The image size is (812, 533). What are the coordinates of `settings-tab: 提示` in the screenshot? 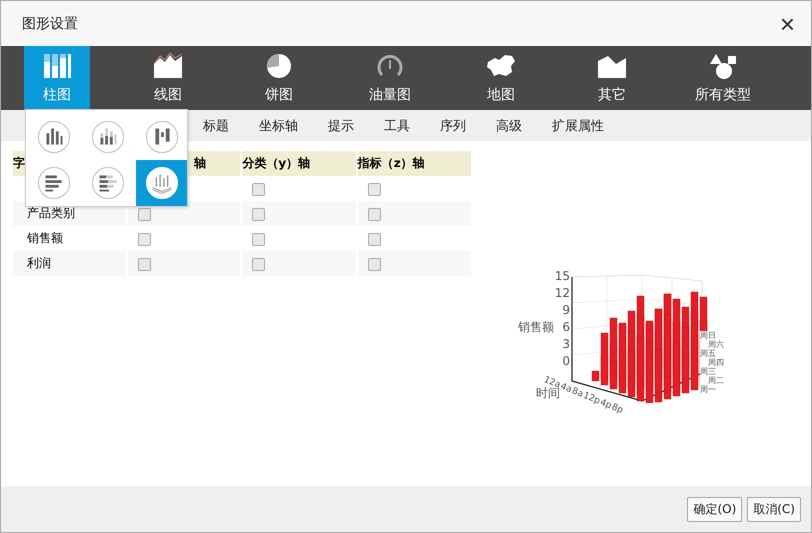 It's located at (341, 125).